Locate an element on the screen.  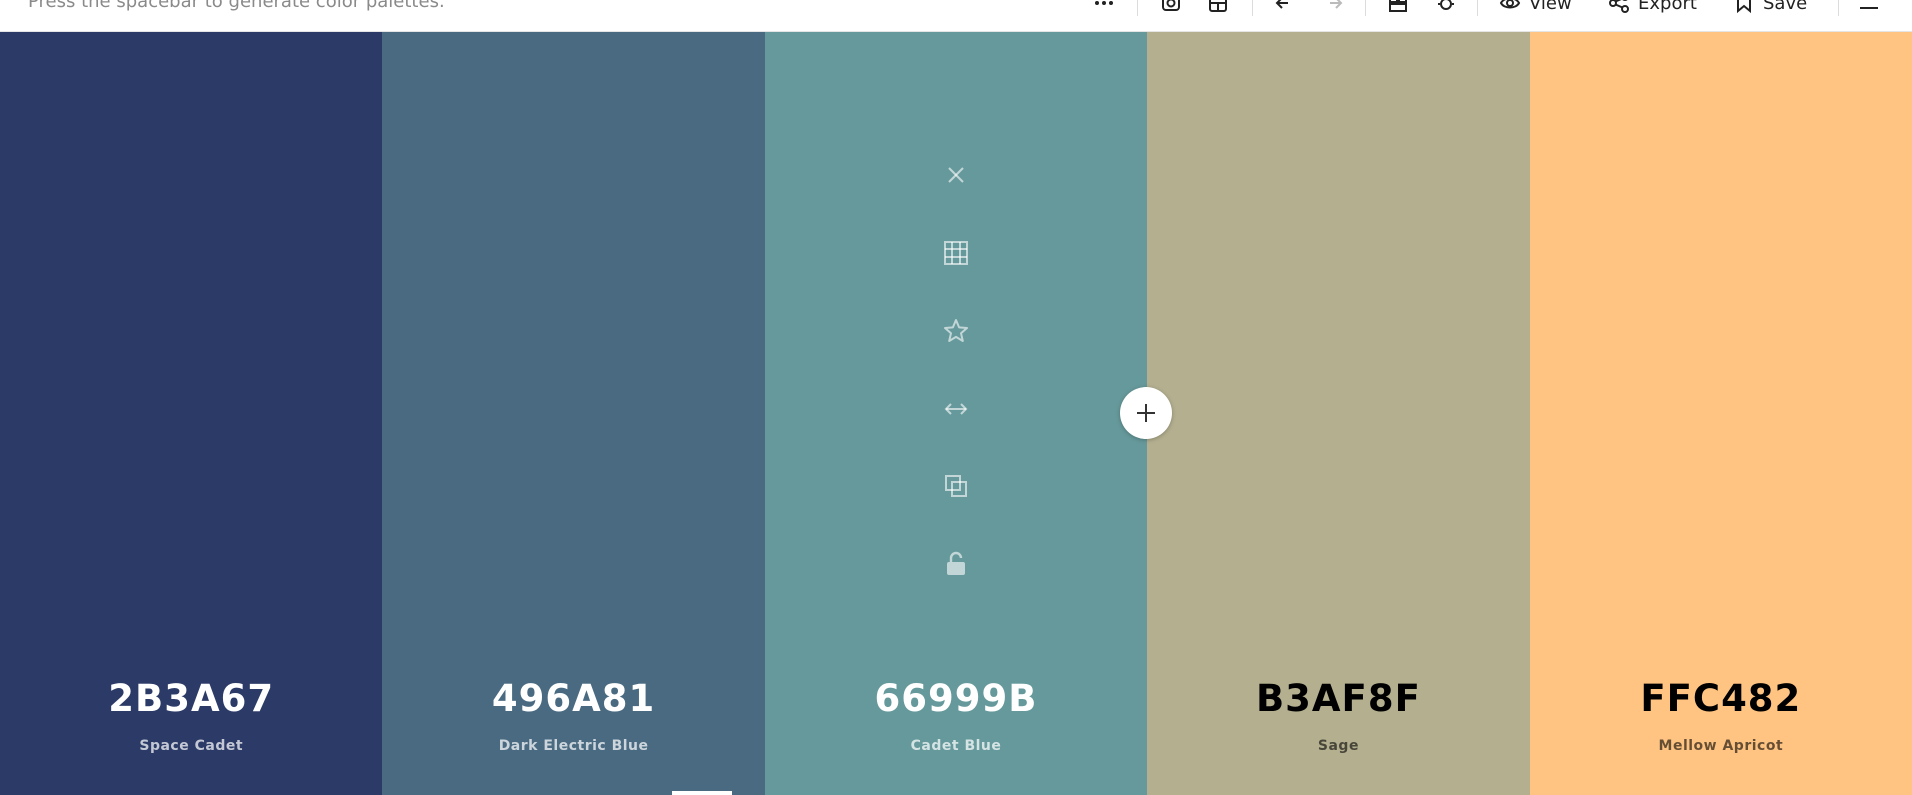
redo-icon is located at coordinates (1336, 4).